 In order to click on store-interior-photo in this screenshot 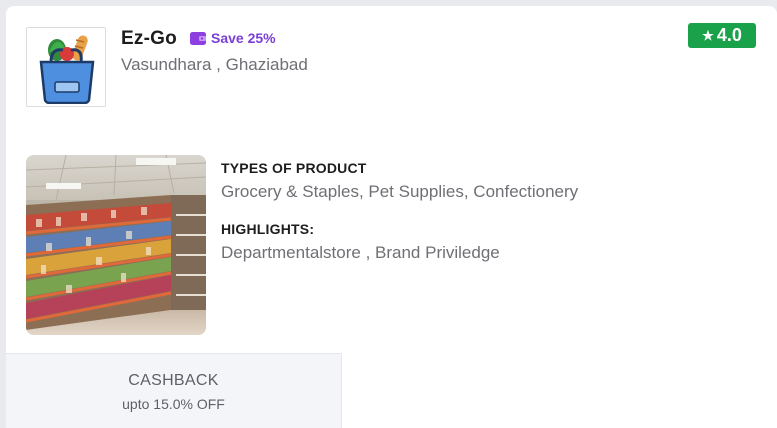, I will do `click(116, 245)`.